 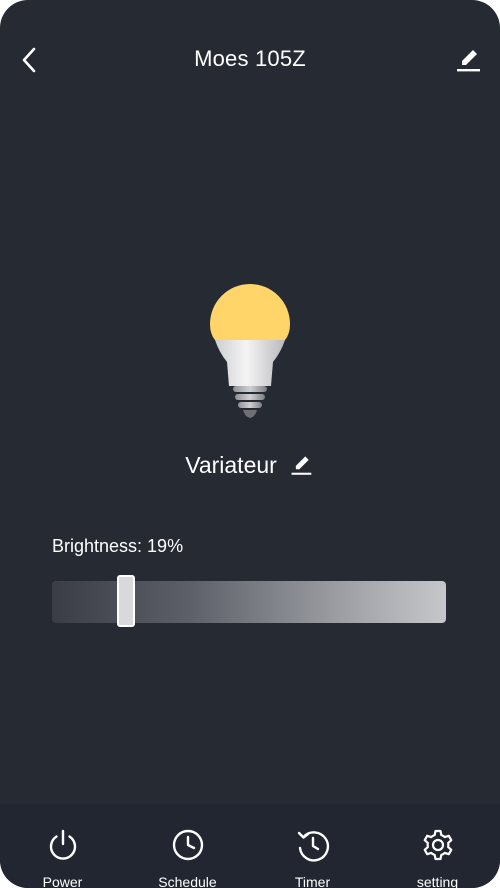 What do you see at coordinates (250, 351) in the screenshot?
I see `light-bulb-icon` at bounding box center [250, 351].